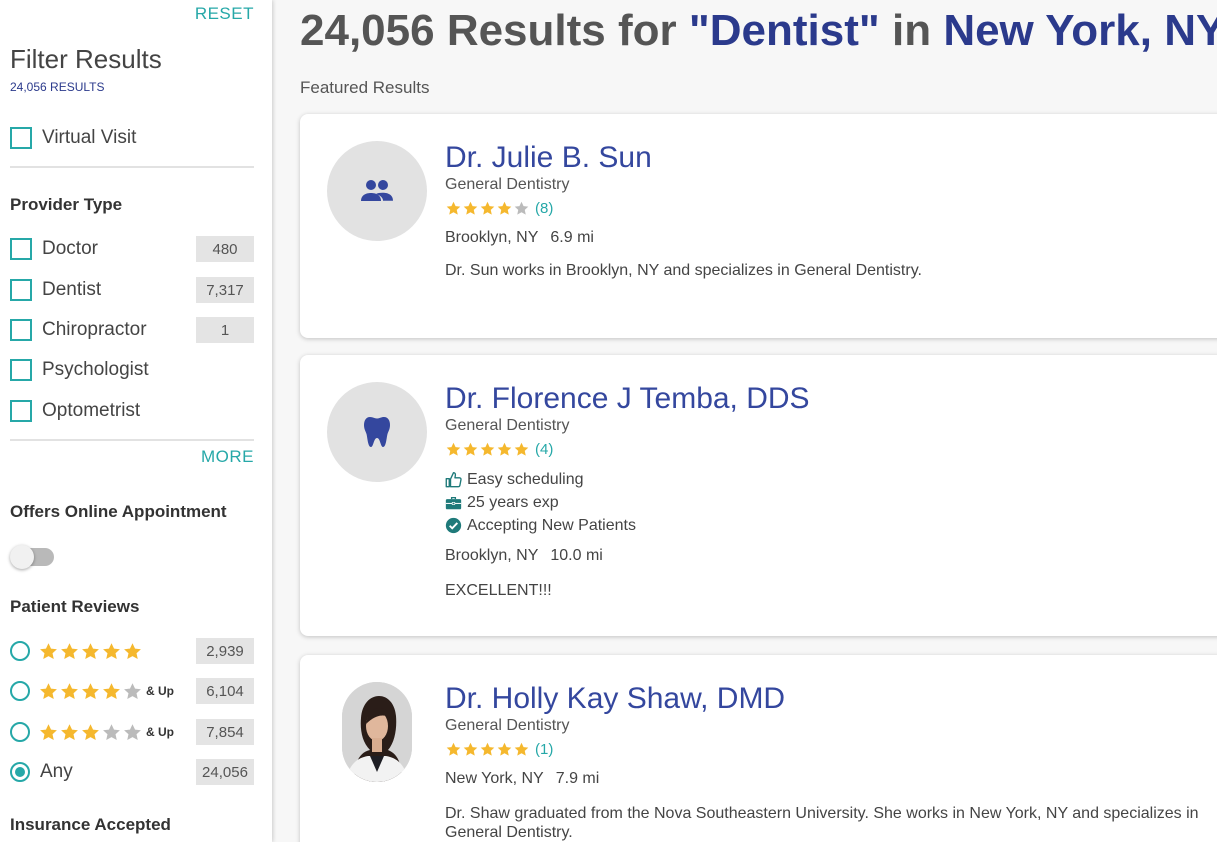  Describe the element at coordinates (507, 184) in the screenshot. I see `provider-specialty: General Dentistry` at that location.